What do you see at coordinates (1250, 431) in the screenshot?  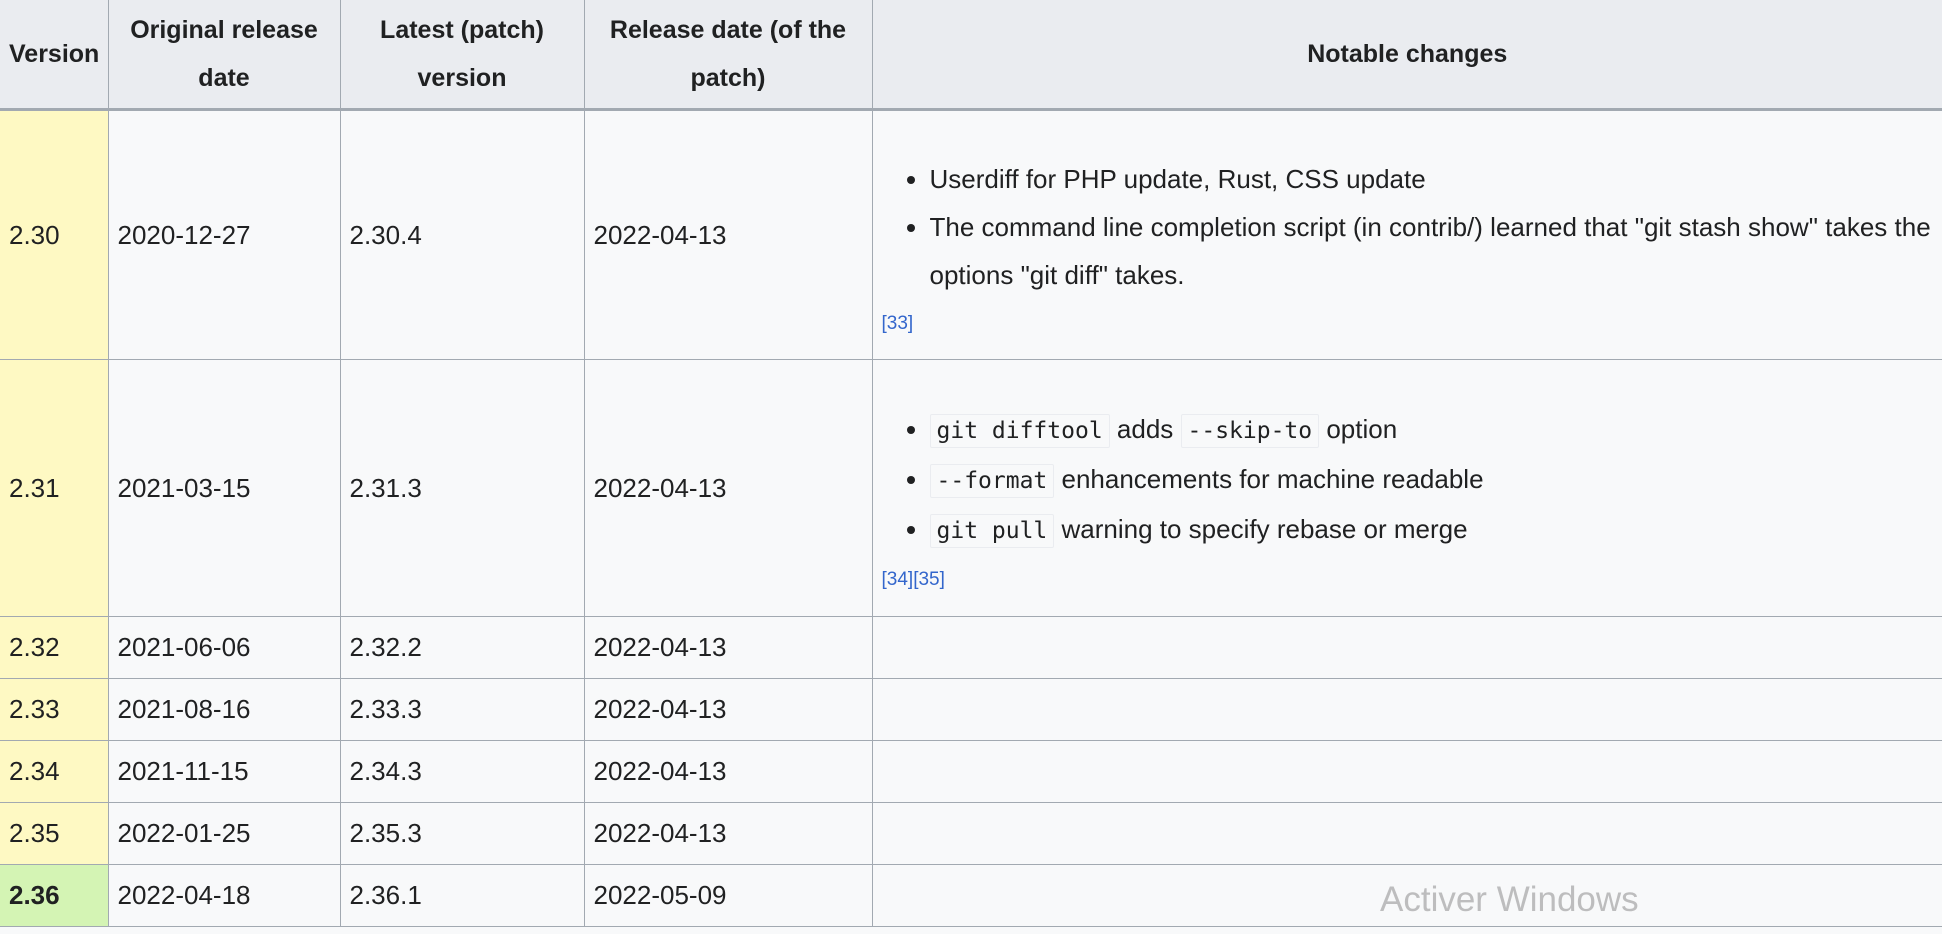 I see `code-snippet: --skip-to` at bounding box center [1250, 431].